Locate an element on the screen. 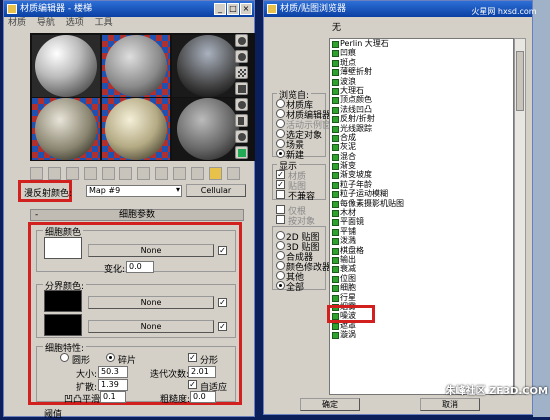 This screenshot has height=420, width=550. map-list-item: 波浪 is located at coordinates (421, 81).